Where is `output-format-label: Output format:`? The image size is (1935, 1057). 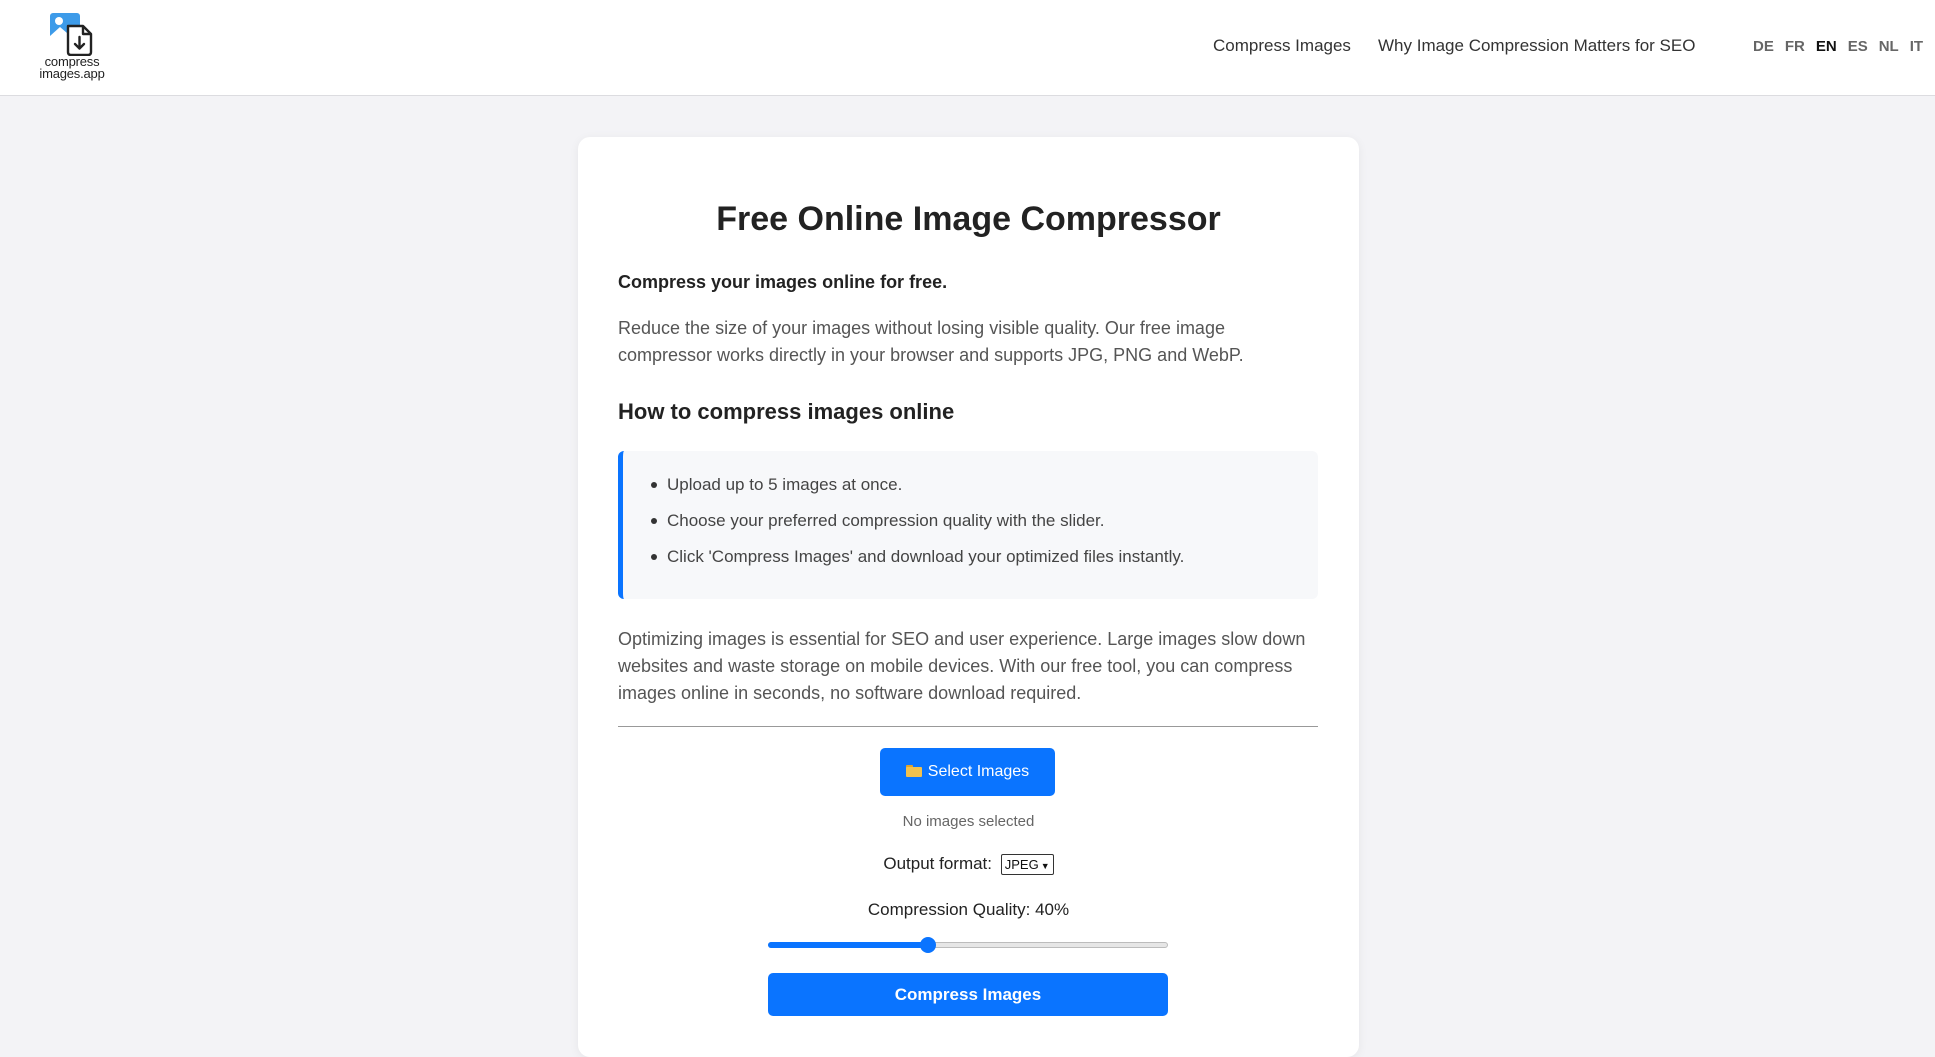 output-format-label: Output format: is located at coordinates (938, 863).